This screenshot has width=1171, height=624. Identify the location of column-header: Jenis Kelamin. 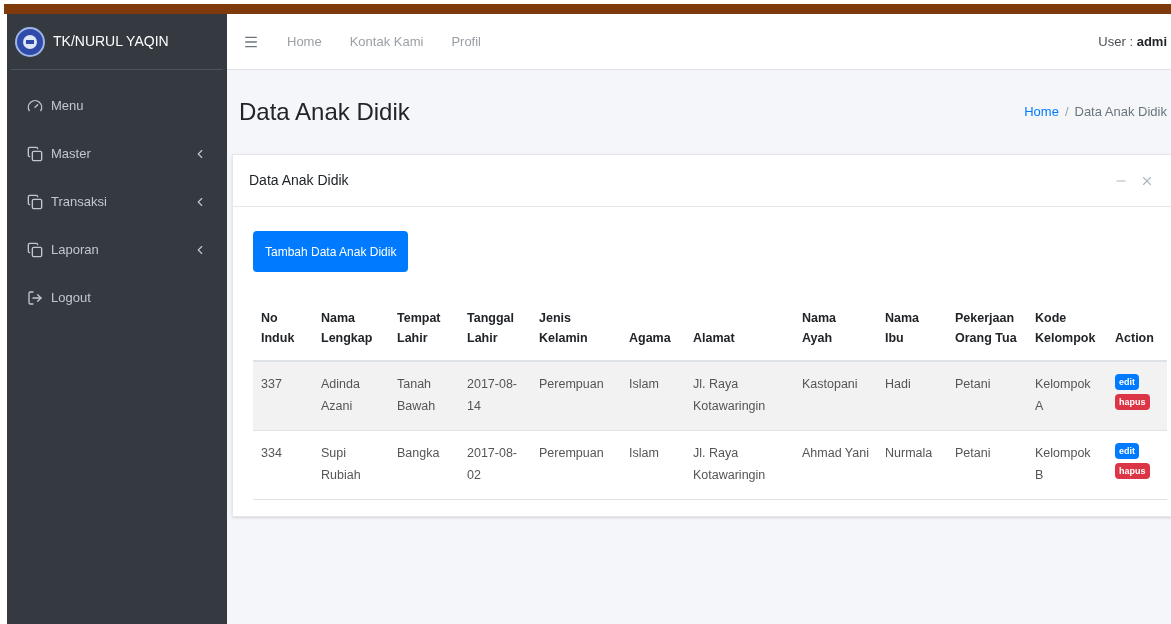
(576, 328).